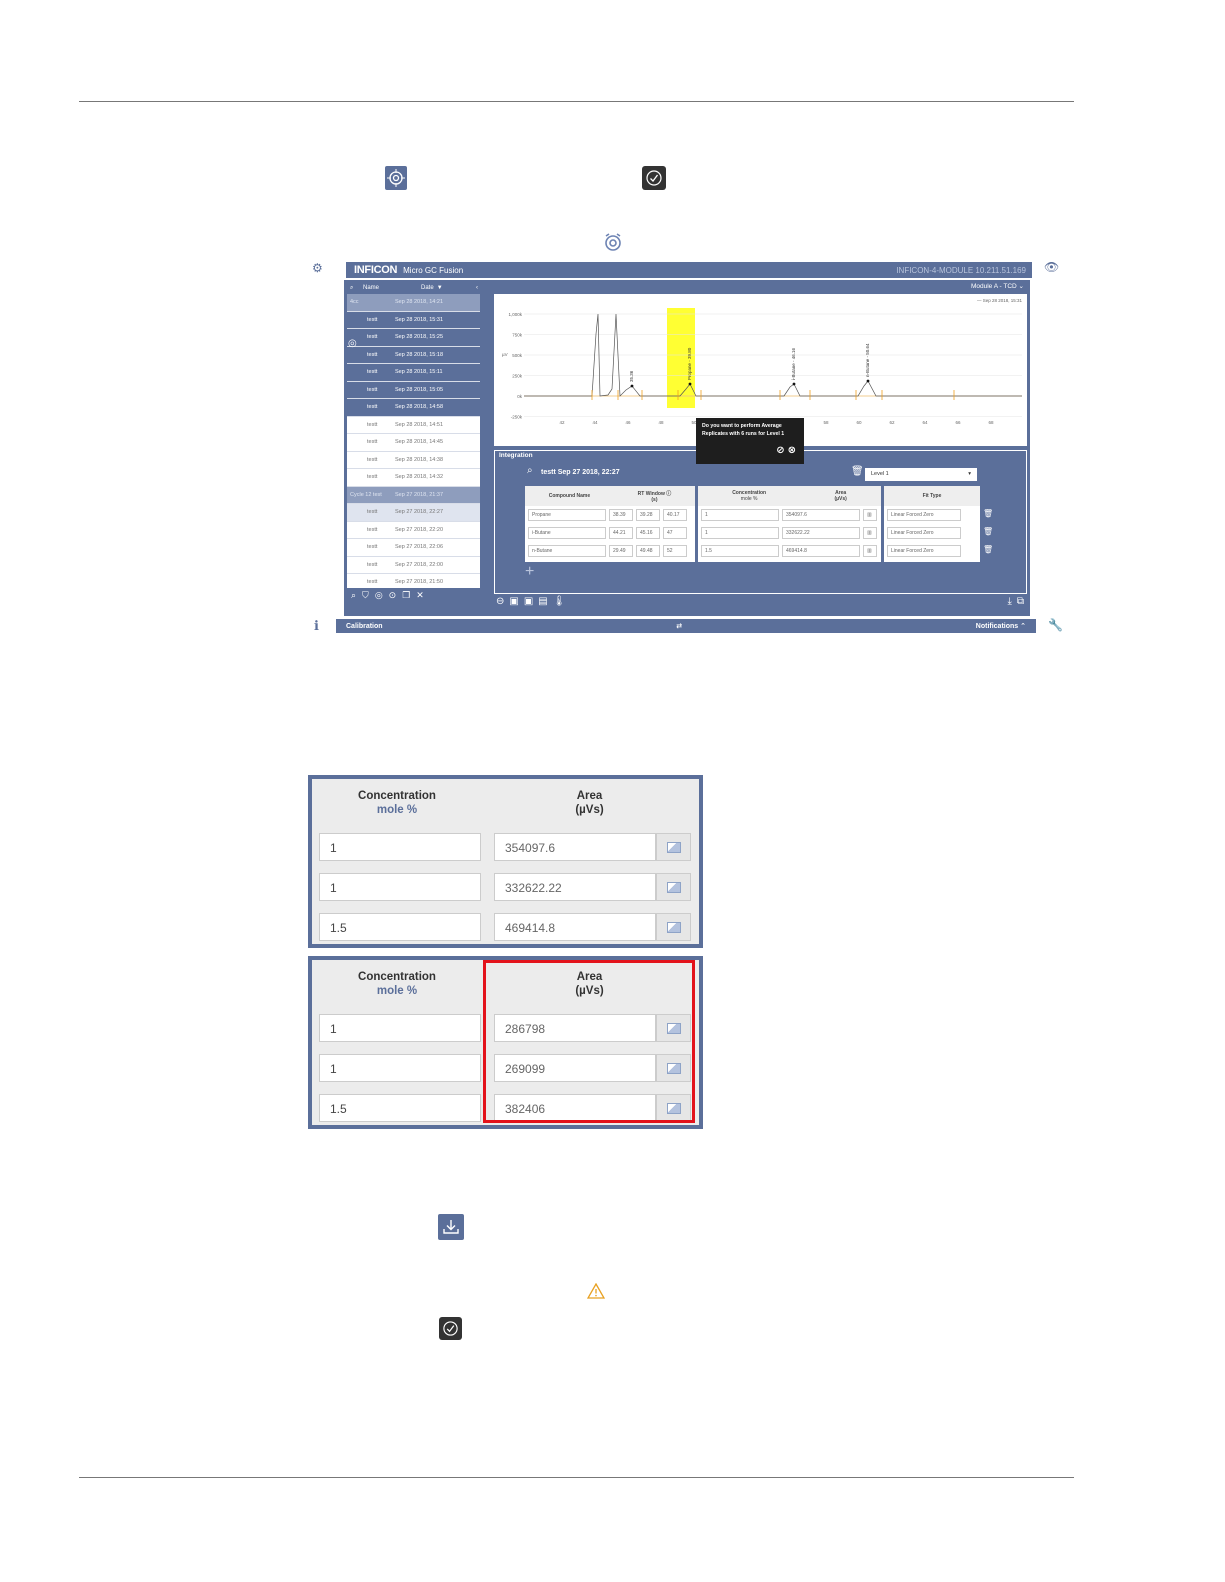 Image resolution: width=1225 pixels, height=1582 pixels. What do you see at coordinates (413, 338) in the screenshot?
I see `run-row: testt Sep 28 2018, 15:25` at bounding box center [413, 338].